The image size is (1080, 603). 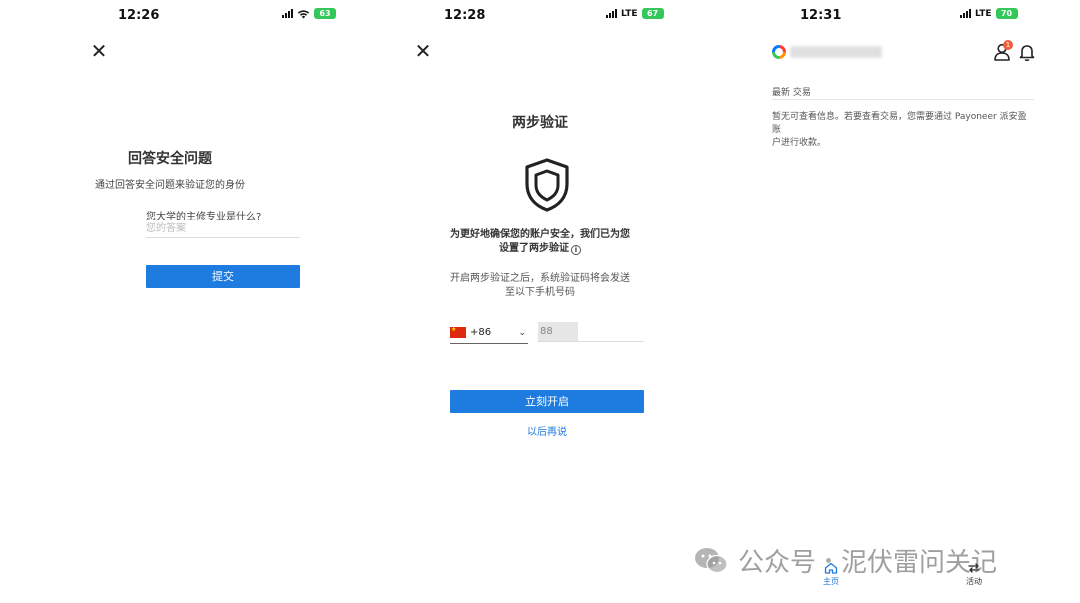 I want to click on country-code-value: +86, so click(x=481, y=332).